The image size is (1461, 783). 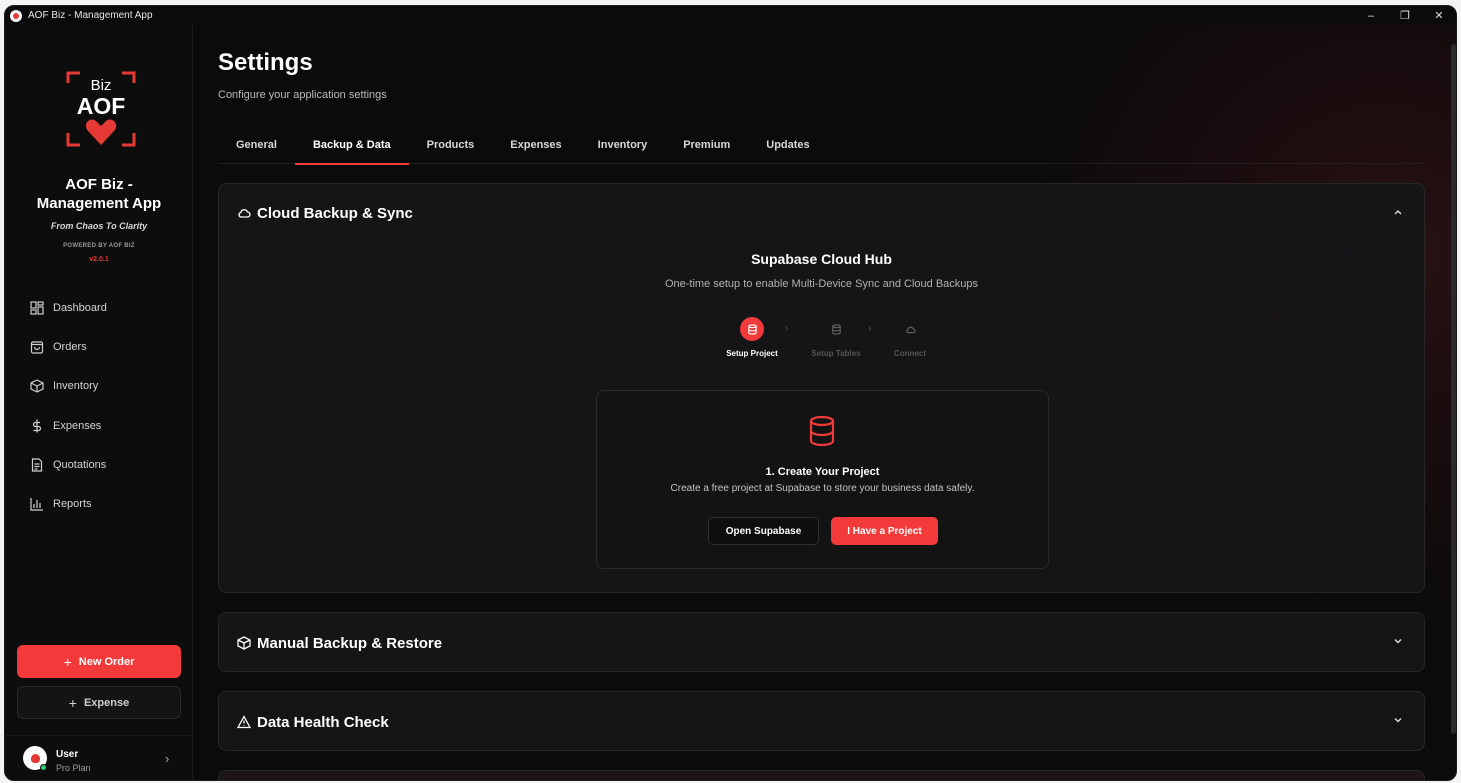 What do you see at coordinates (752, 353) in the screenshot?
I see `step-label: Setup Project` at bounding box center [752, 353].